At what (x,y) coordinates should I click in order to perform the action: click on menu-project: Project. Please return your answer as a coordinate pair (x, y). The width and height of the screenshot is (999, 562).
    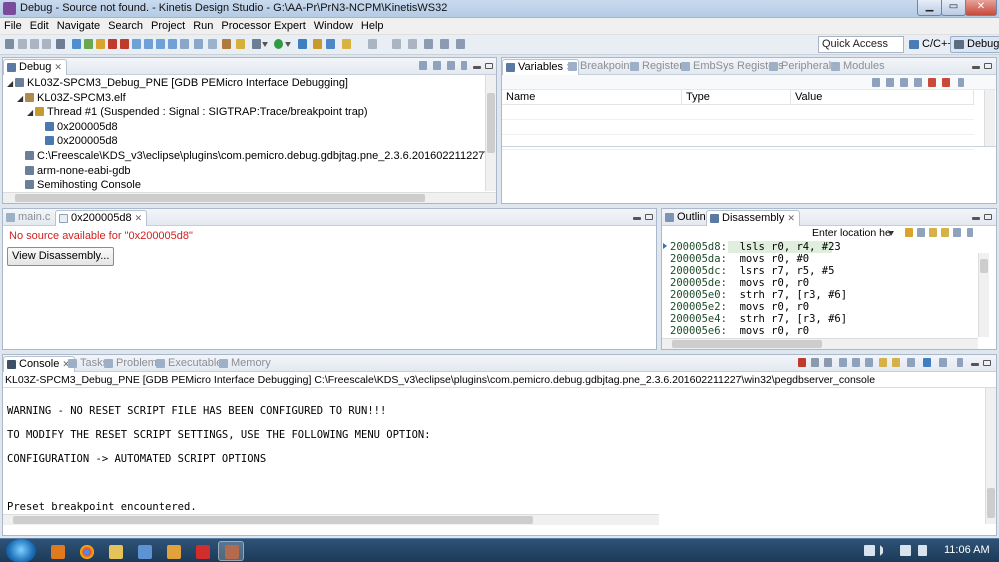
    Looking at the image, I should click on (168, 26).